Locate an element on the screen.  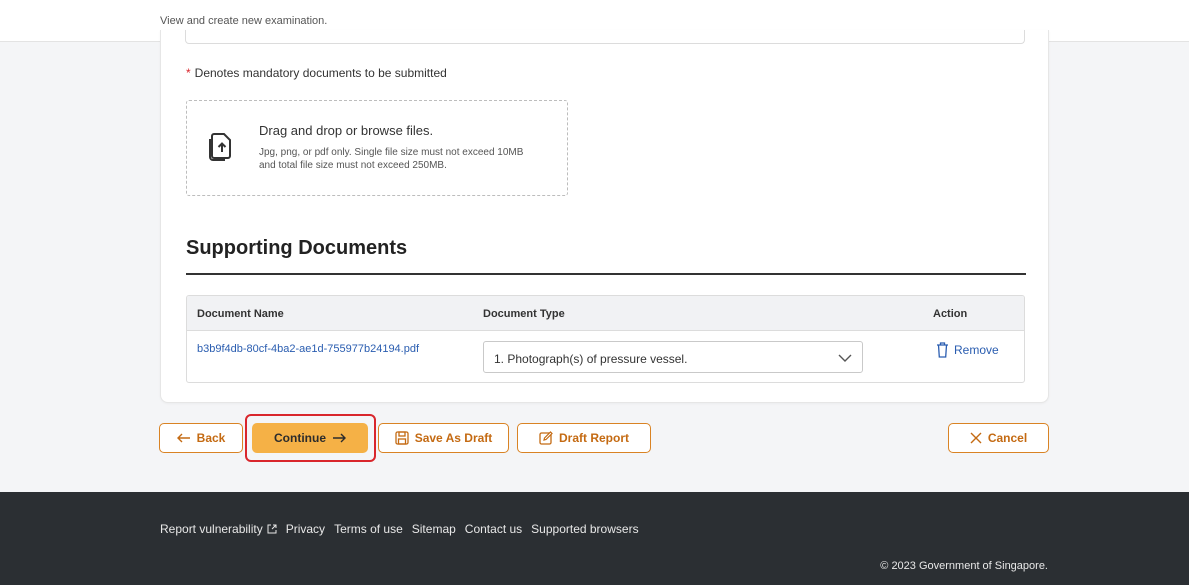
chevron-down-icon is located at coordinates (845, 358).